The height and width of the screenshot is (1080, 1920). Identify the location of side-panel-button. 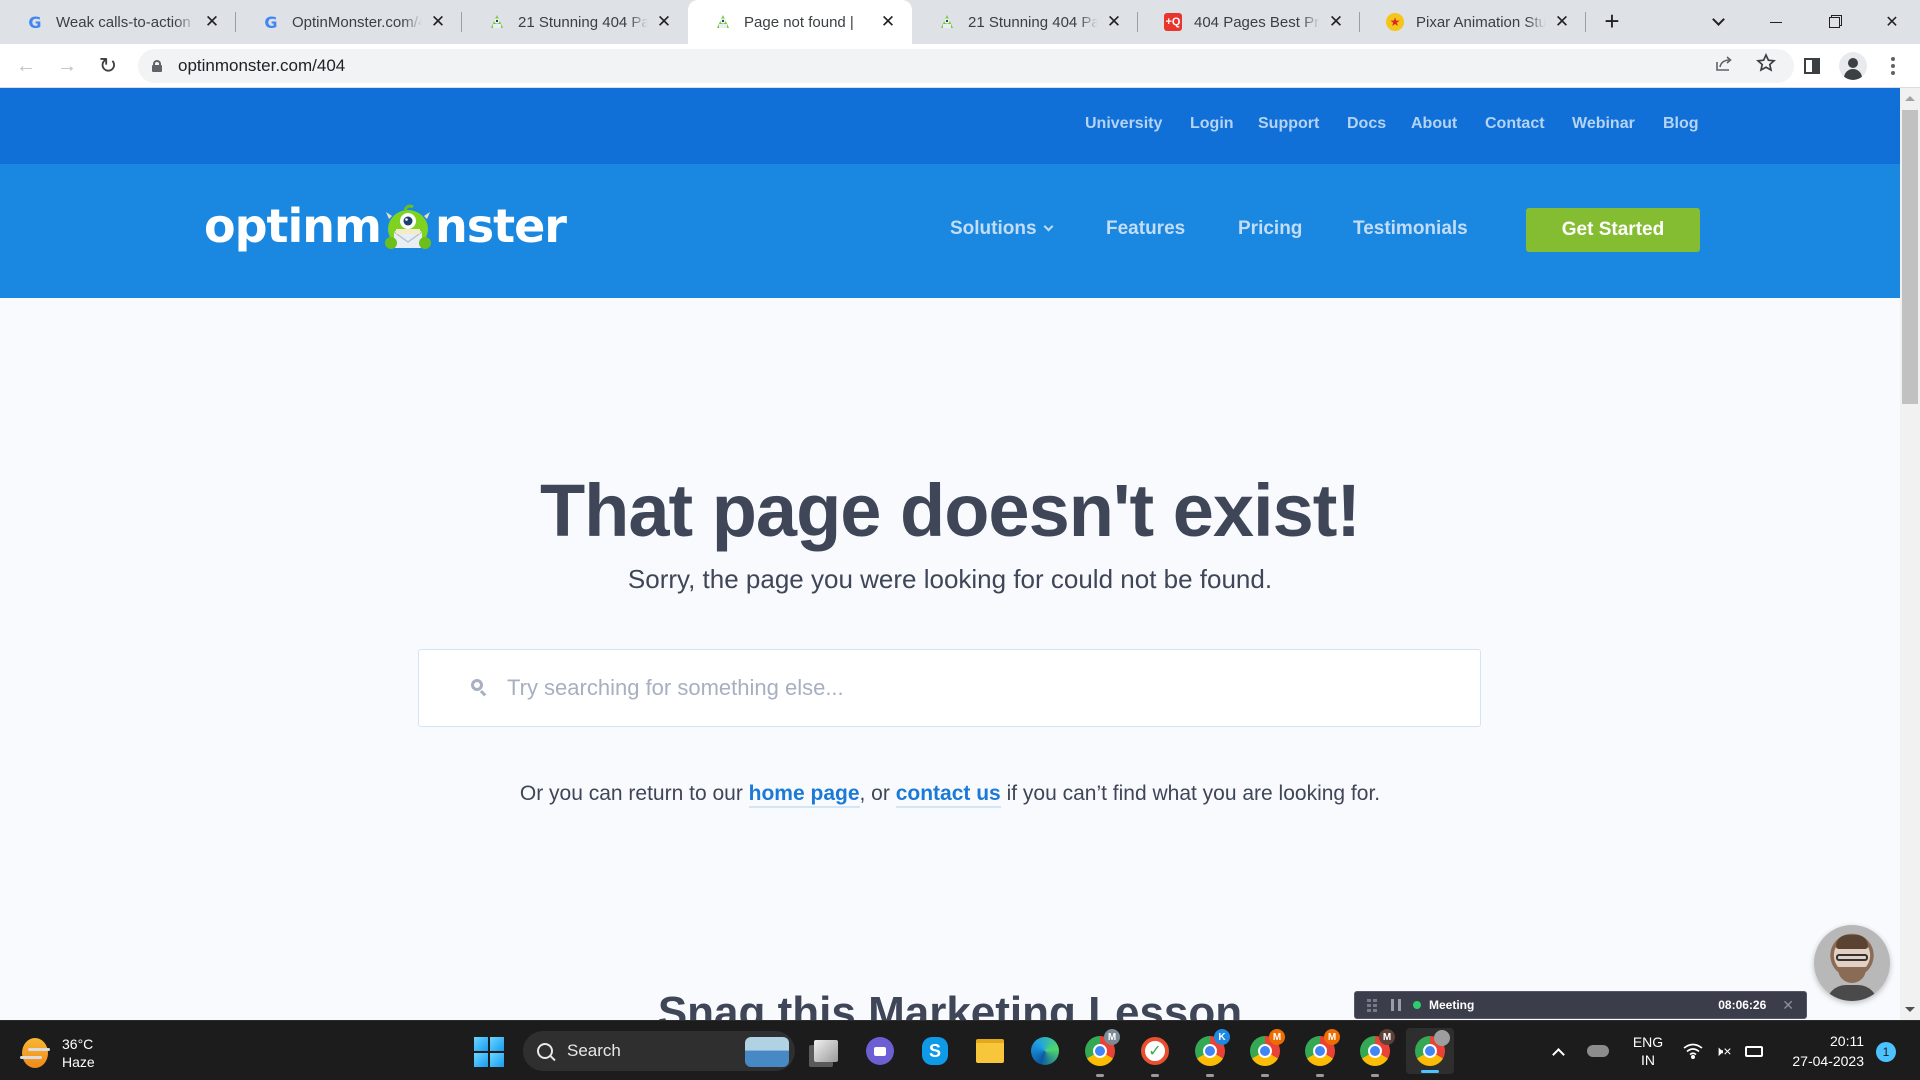
(1812, 66).